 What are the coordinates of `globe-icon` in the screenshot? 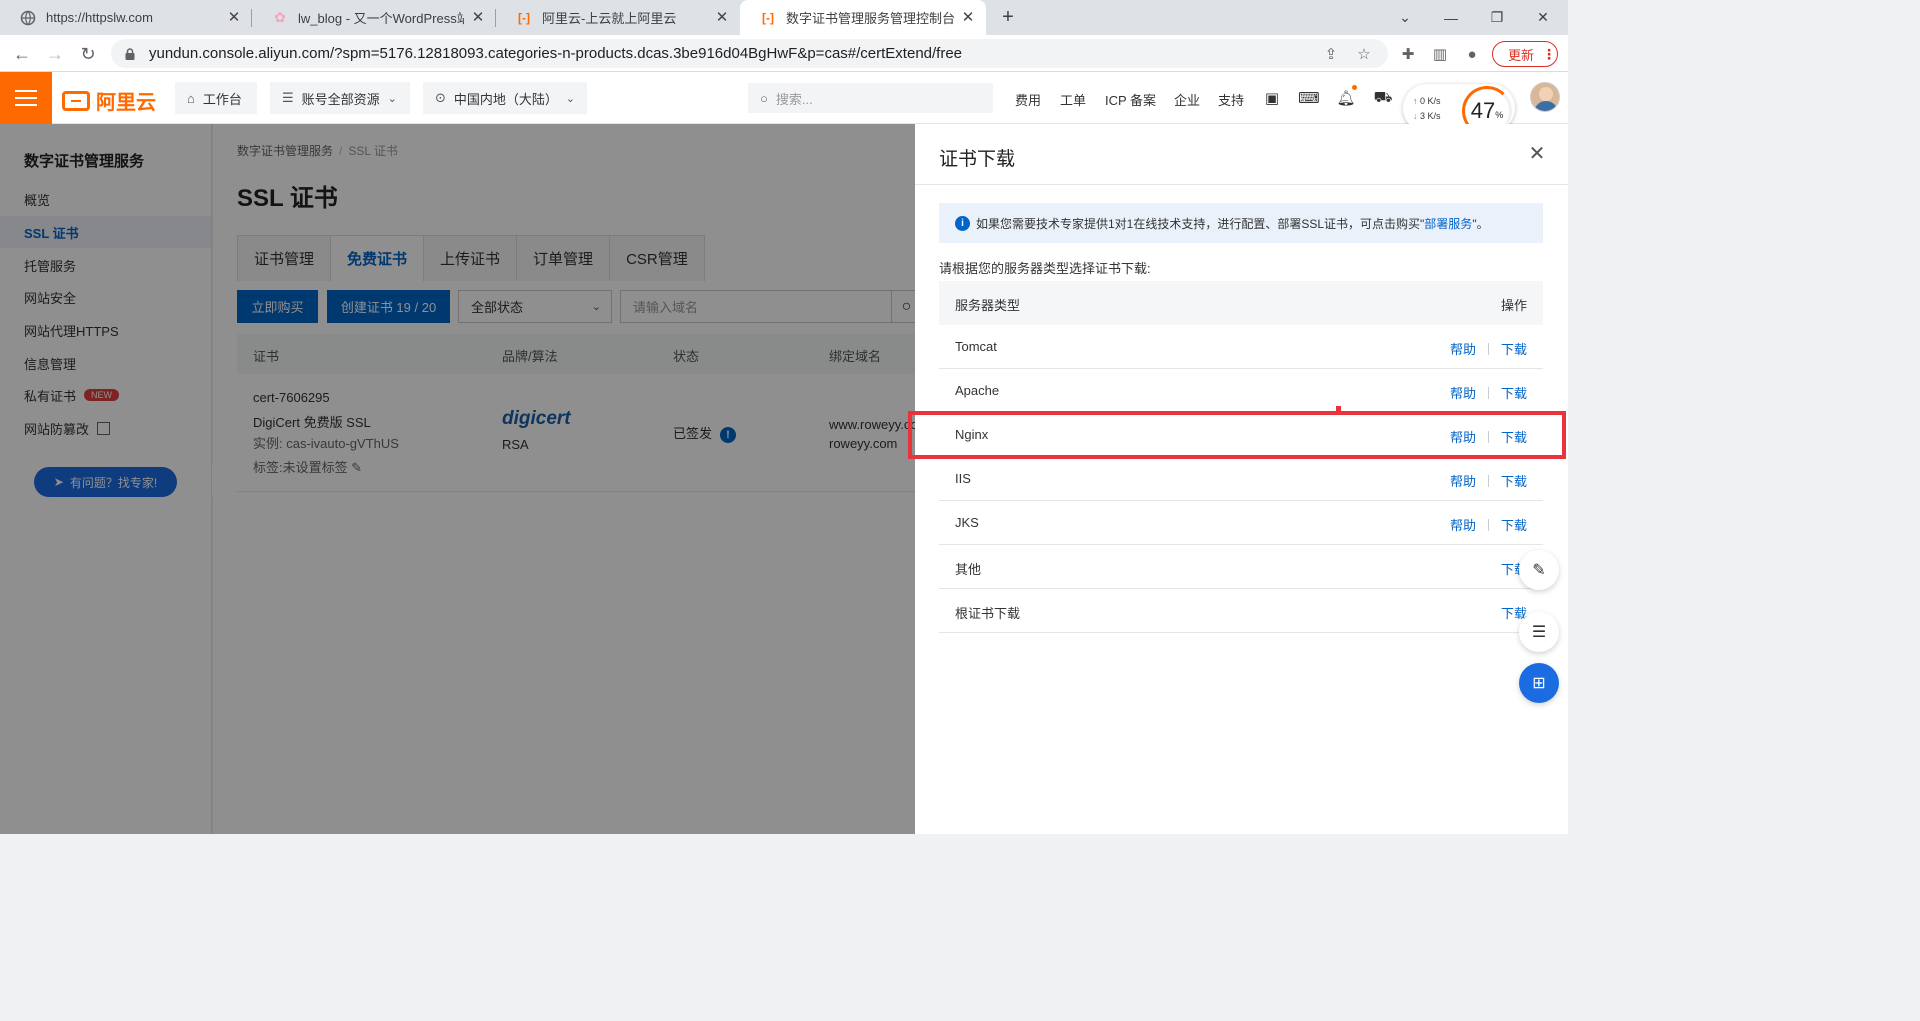 It's located at (28, 18).